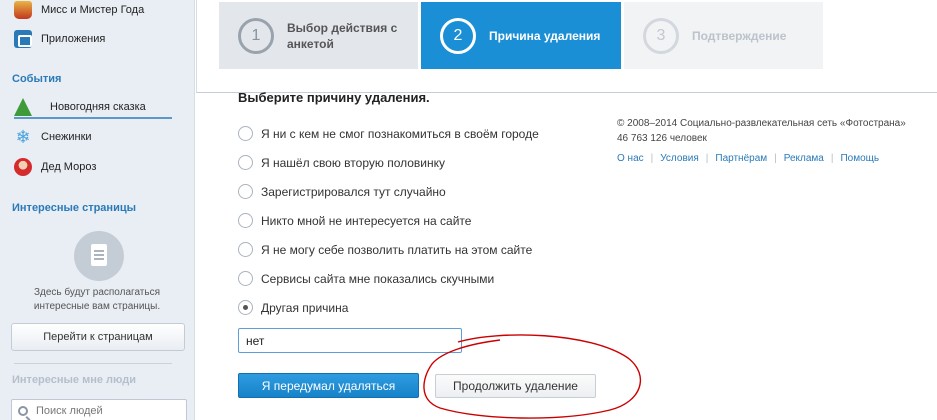 The width and height of the screenshot is (937, 420). What do you see at coordinates (98, 337) in the screenshot?
I see `go-to-pages-button: Перейти к страницам` at bounding box center [98, 337].